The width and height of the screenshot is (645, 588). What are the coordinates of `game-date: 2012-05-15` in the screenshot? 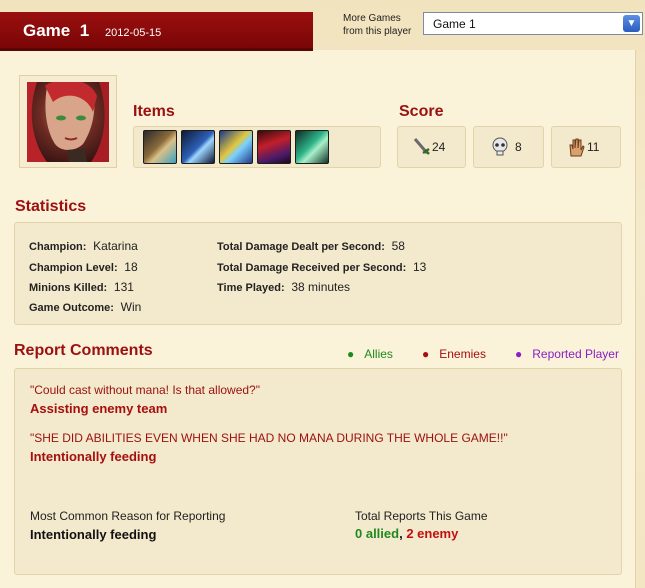 It's located at (133, 33).